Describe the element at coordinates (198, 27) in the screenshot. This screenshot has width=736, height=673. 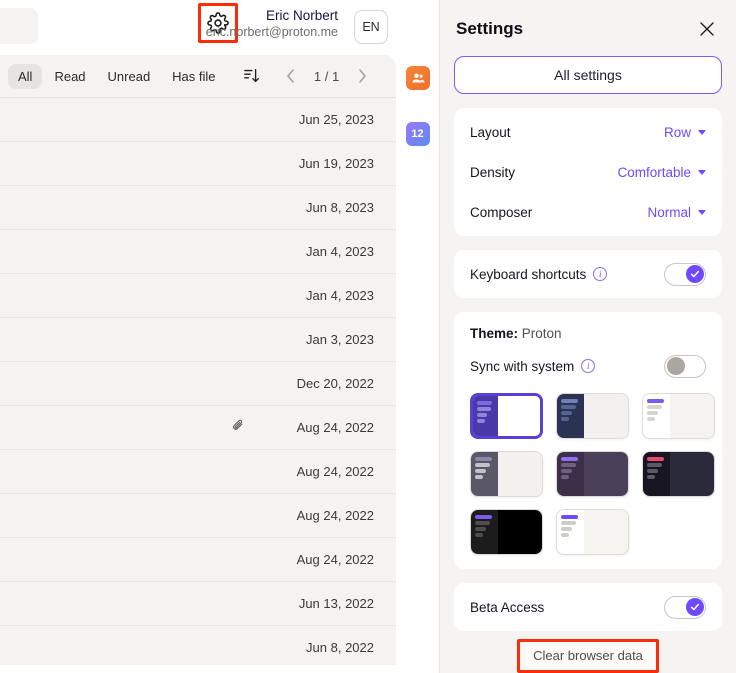
I see `mail-top-bar: Eric Norbert eric.norbert@proton.me EN` at that location.